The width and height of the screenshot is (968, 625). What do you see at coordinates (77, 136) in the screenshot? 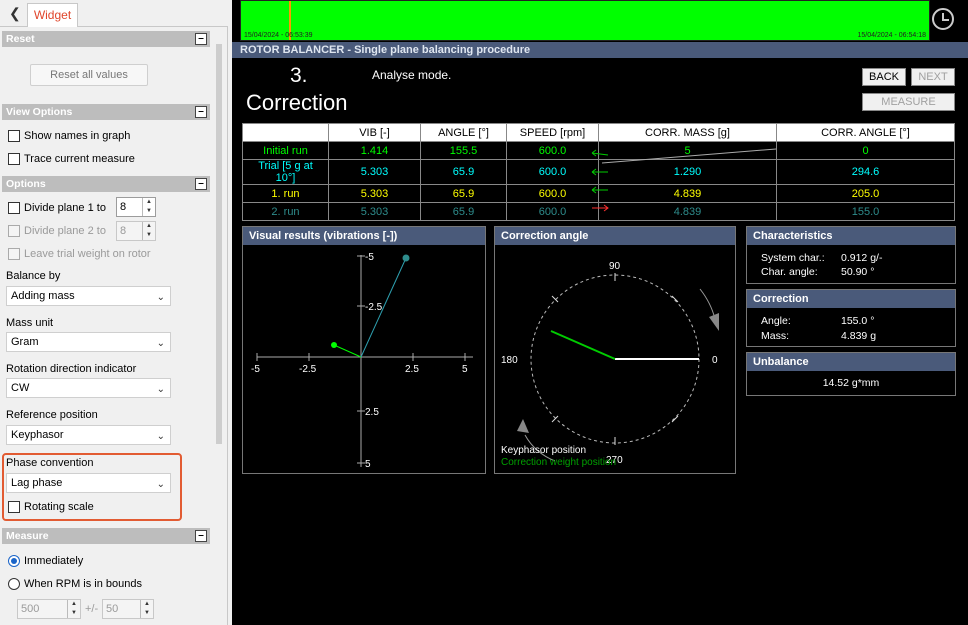
I see `show-names-label: Show names in graph` at bounding box center [77, 136].